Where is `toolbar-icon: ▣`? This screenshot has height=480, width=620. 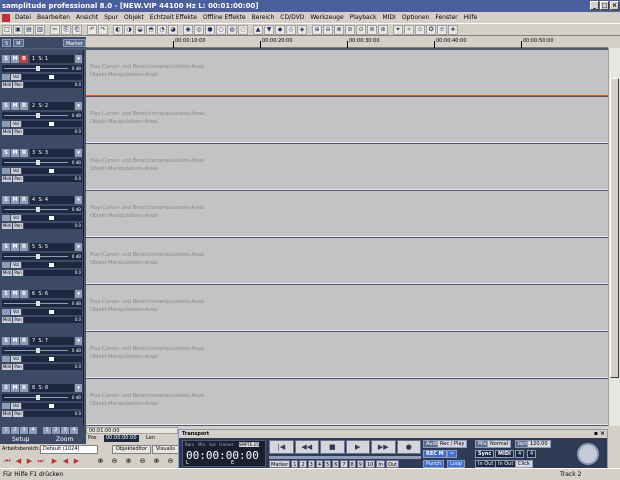 toolbar-icon: ▣ is located at coordinates (18, 29).